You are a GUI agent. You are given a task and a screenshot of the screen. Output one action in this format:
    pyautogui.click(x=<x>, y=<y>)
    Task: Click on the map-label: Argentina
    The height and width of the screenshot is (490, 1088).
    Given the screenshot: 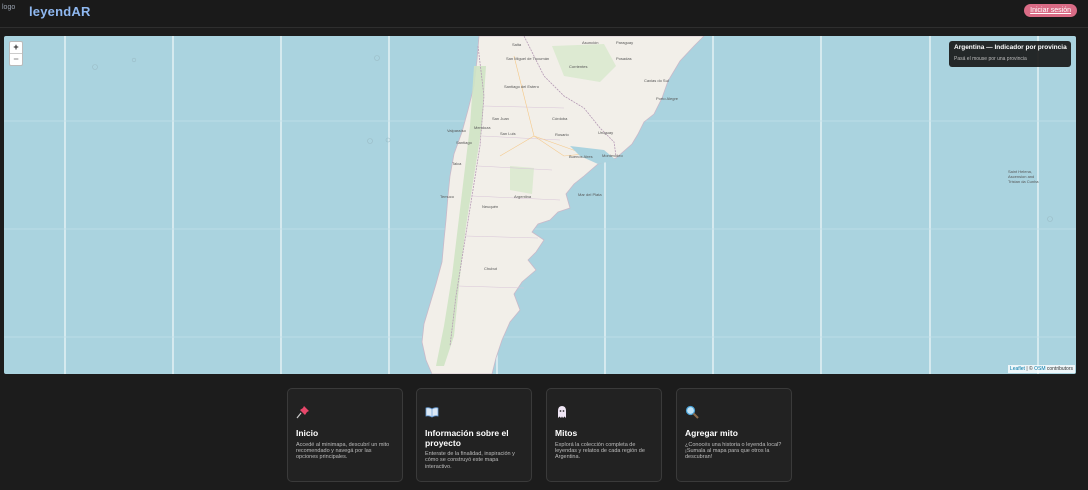 What is the action you would take?
    pyautogui.click(x=523, y=196)
    